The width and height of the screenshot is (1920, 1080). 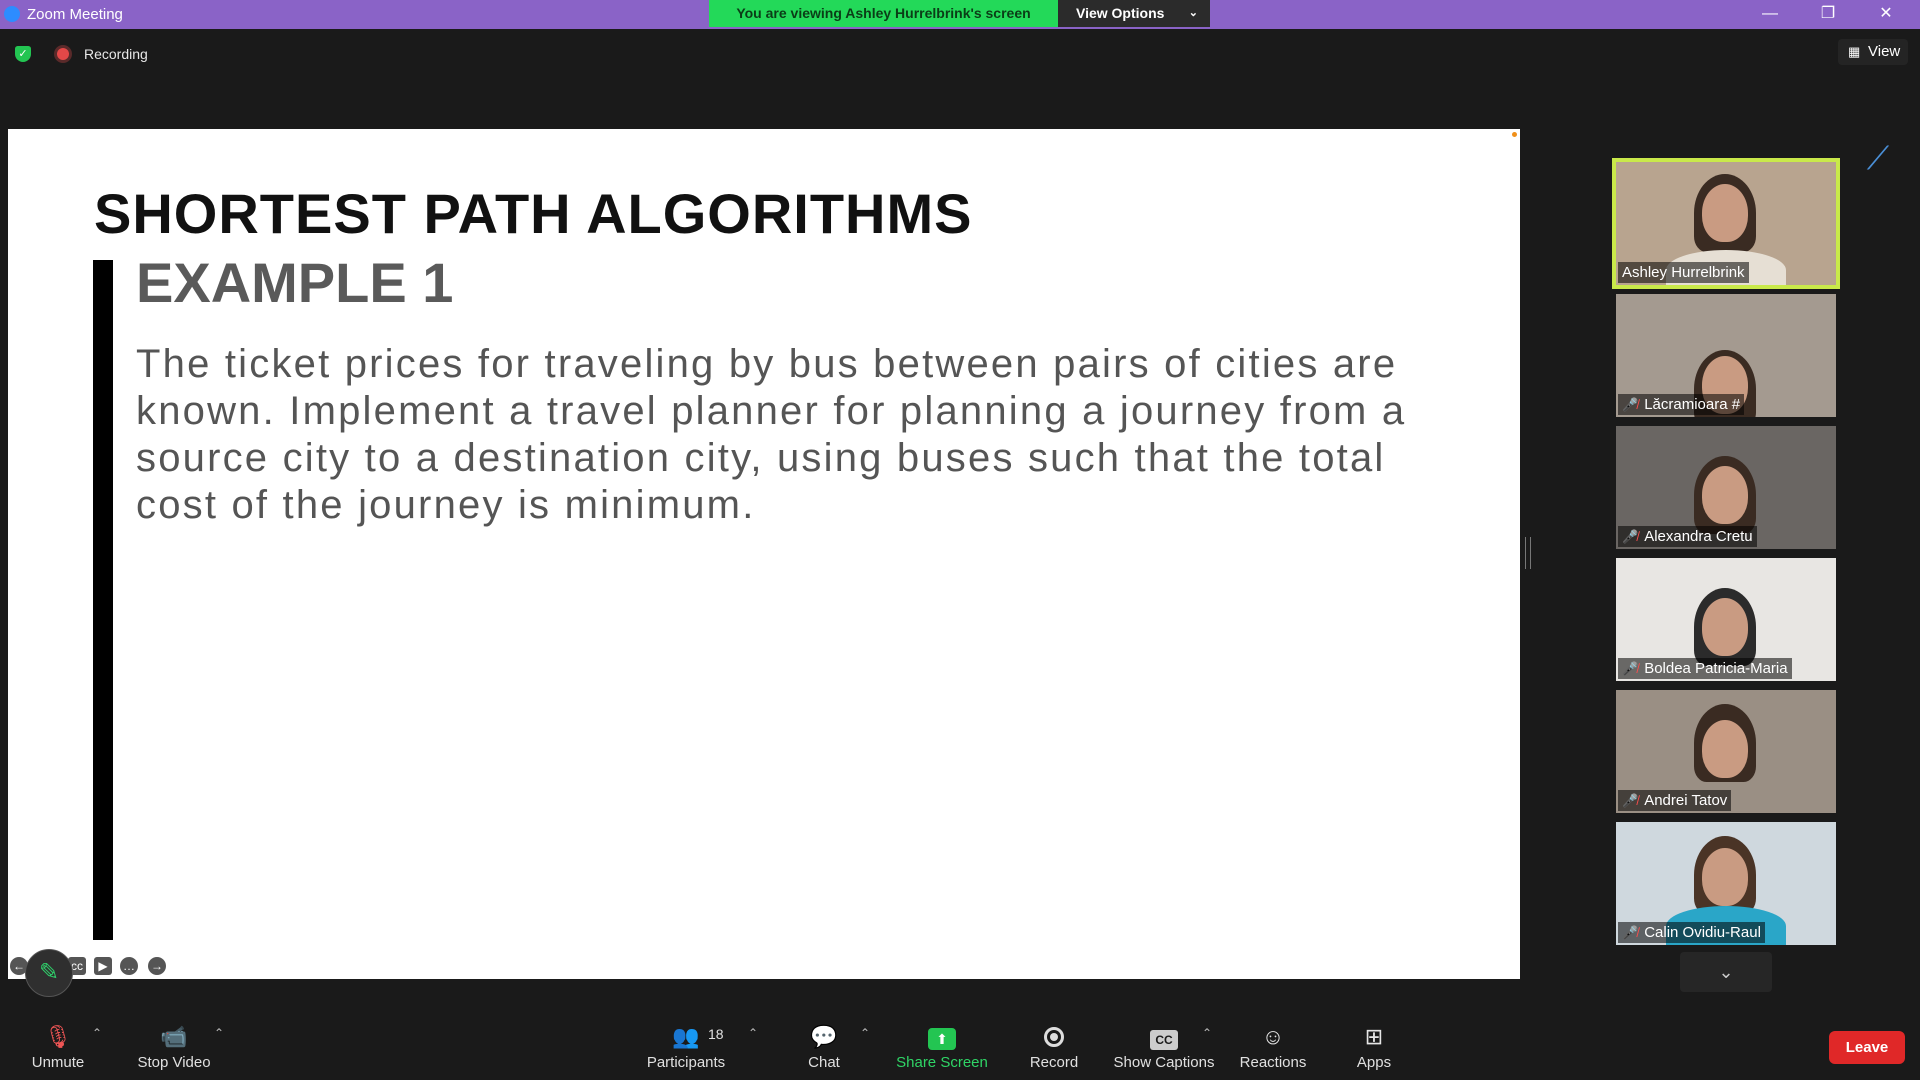 I want to click on share-screen-button: ⬆ Share Screen, so click(x=942, y=1046).